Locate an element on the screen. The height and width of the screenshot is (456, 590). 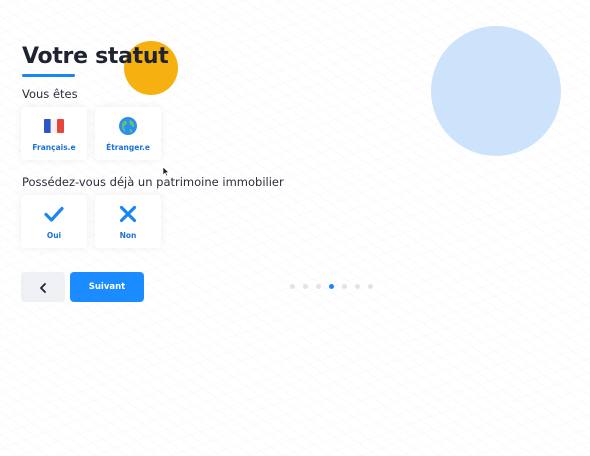
option-oui-label: Oui is located at coordinates (54, 235).